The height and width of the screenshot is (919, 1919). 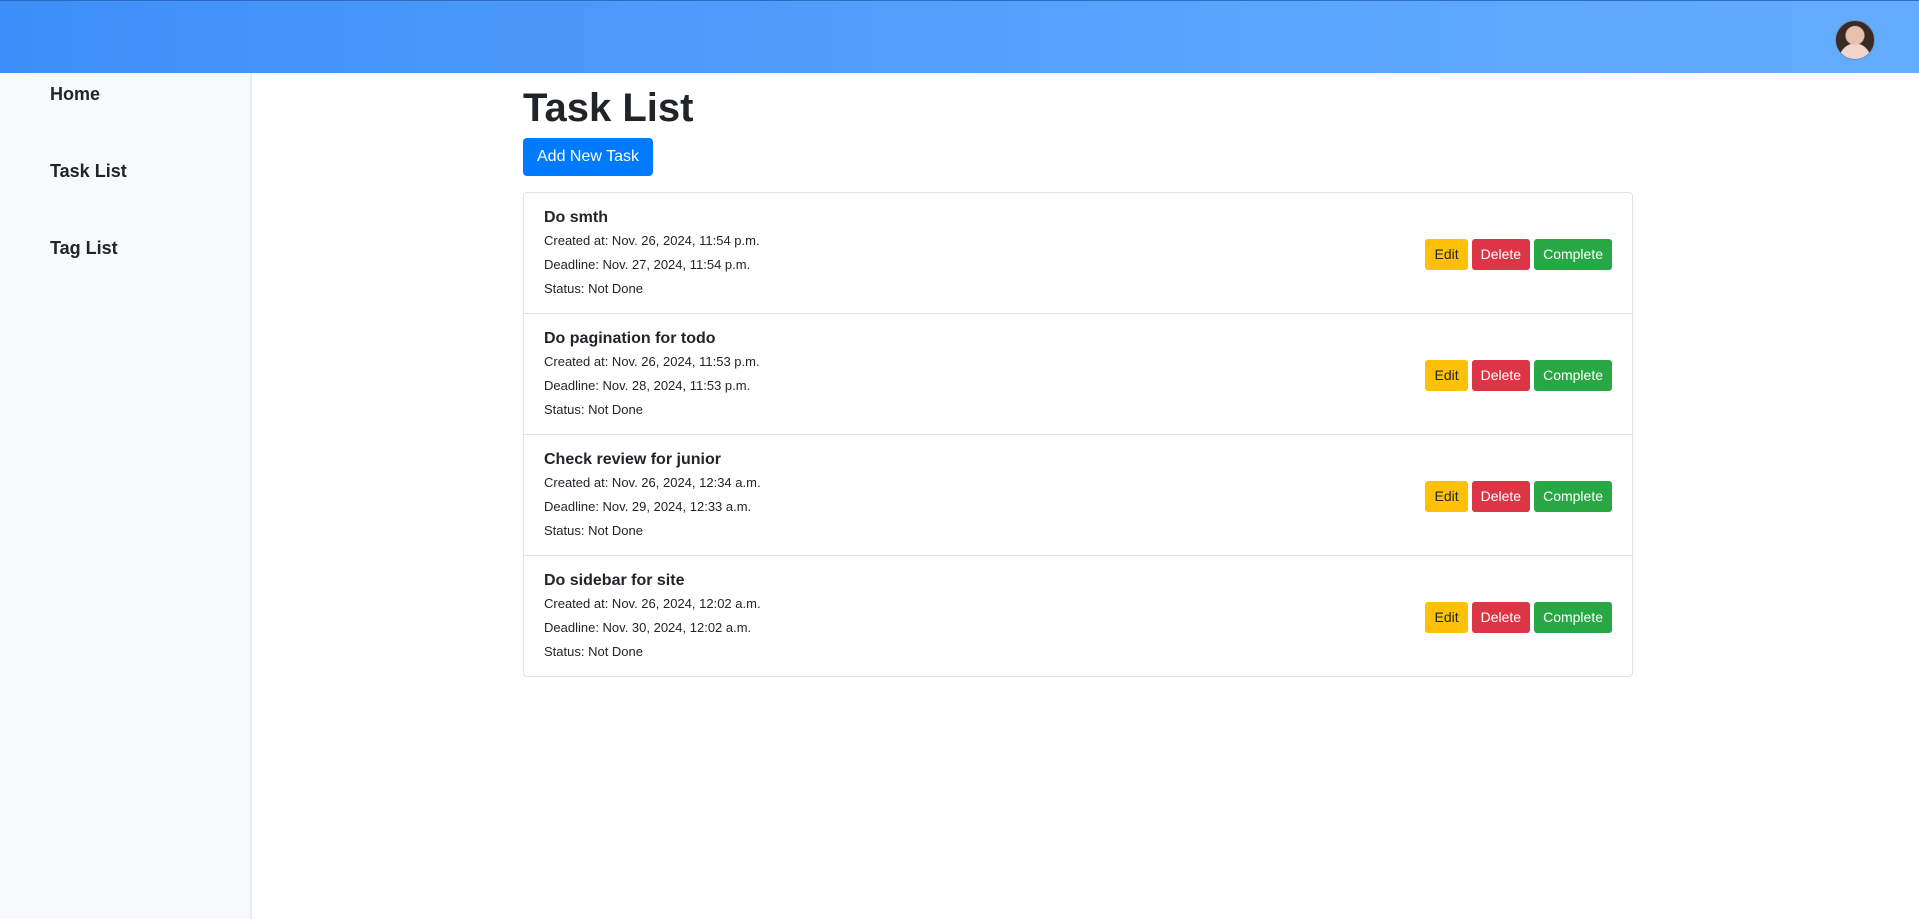 I want to click on task-title: Do pagination for todo, so click(x=630, y=338).